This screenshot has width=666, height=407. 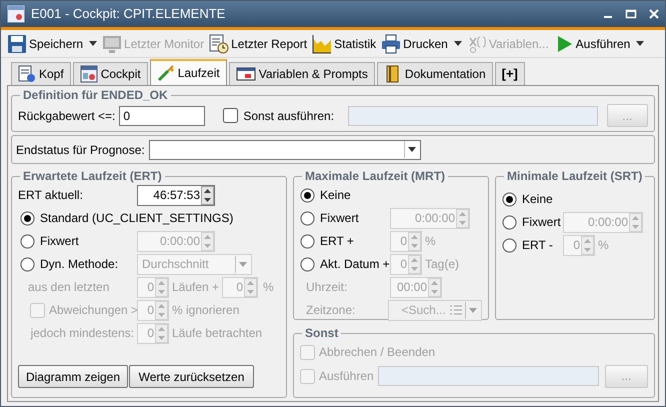 What do you see at coordinates (207, 195) in the screenshot?
I see `spin-arrows-icon` at bounding box center [207, 195].